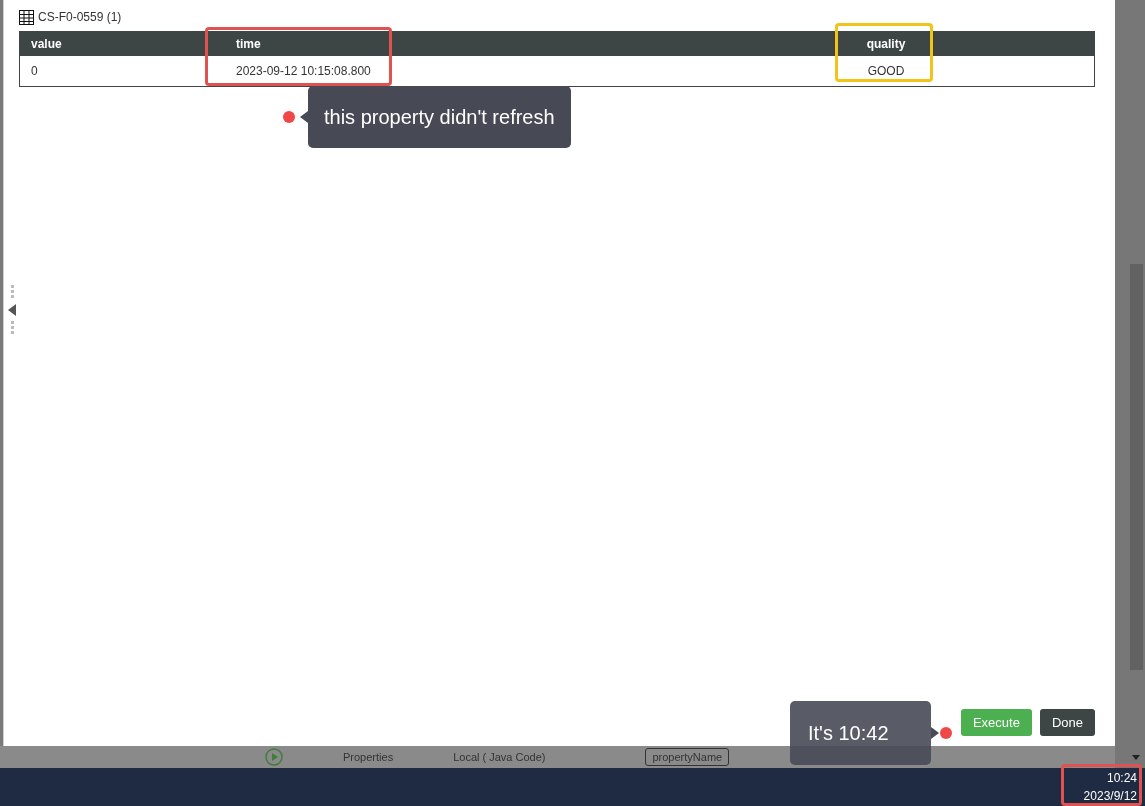 Image resolution: width=1145 pixels, height=806 pixels. Describe the element at coordinates (274, 757) in the screenshot. I see `play-circle-icon` at that location.